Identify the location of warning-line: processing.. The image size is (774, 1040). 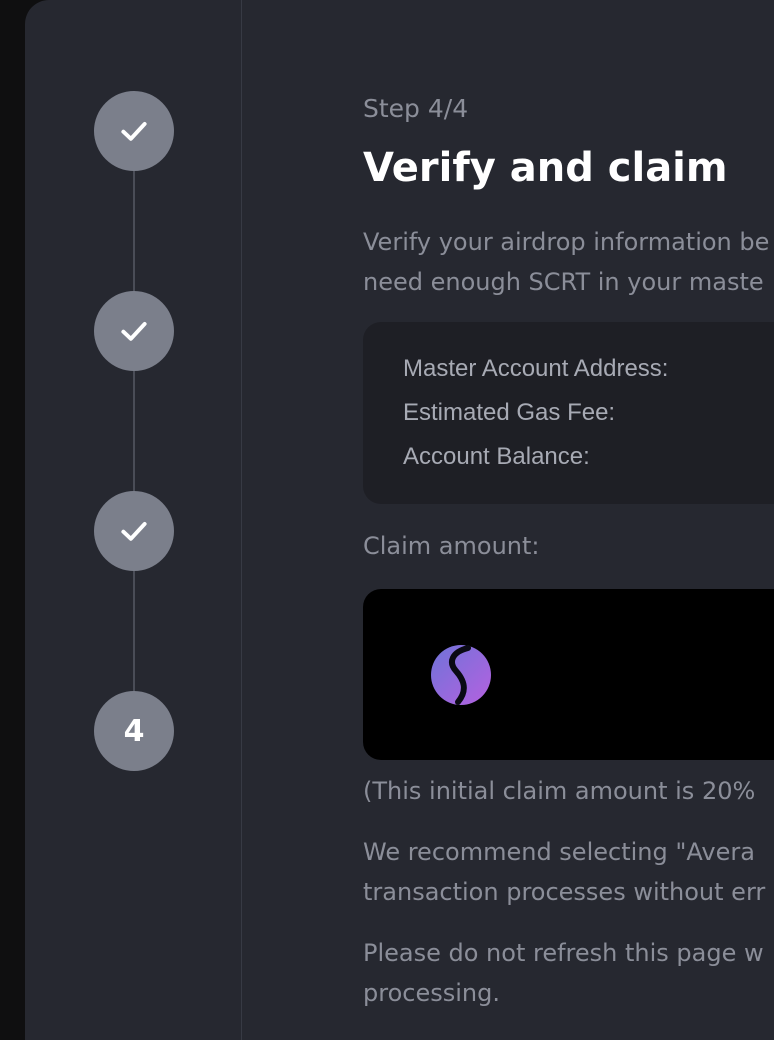
(431, 993).